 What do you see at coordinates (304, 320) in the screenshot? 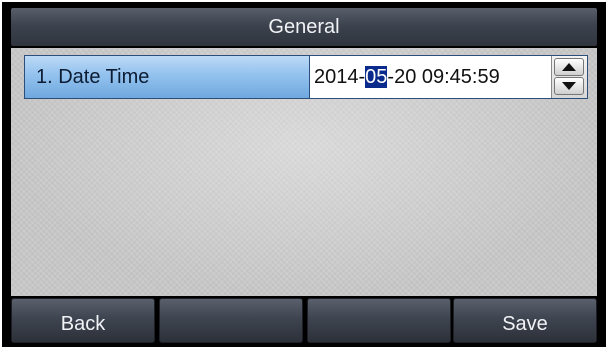
I see `softkey-bar: Back Save` at bounding box center [304, 320].